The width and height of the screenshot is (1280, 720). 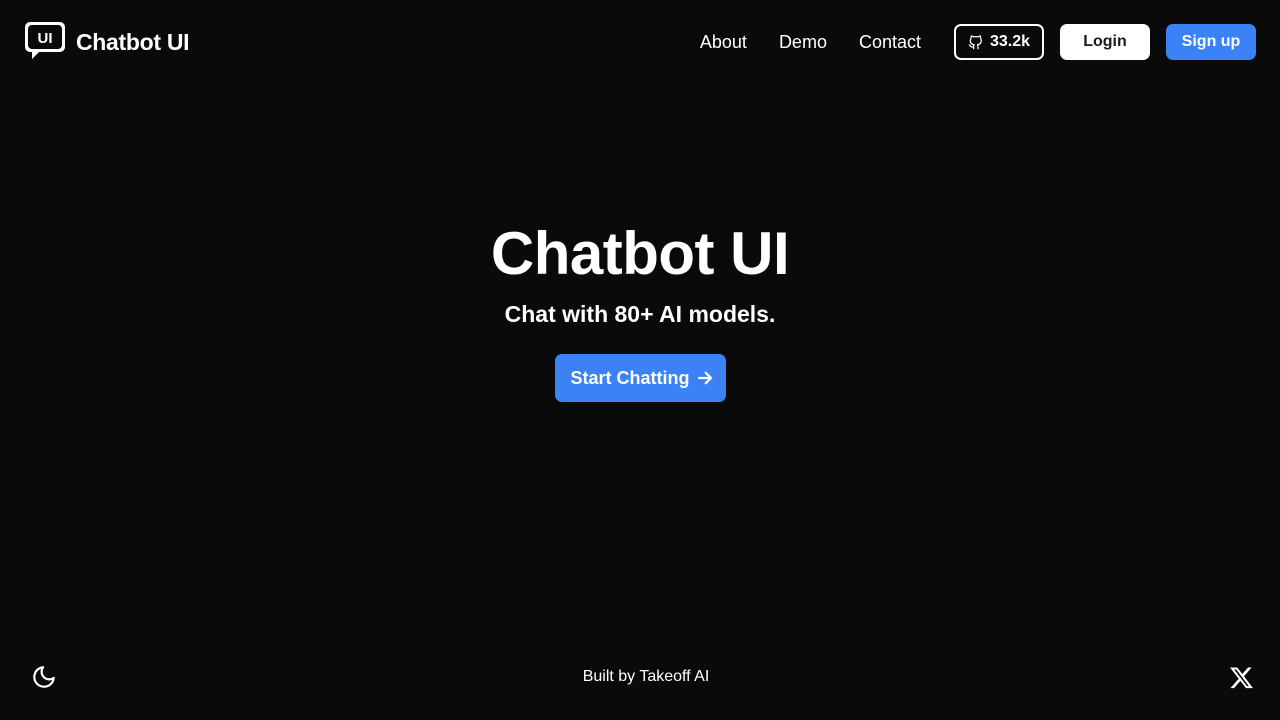 What do you see at coordinates (975, 41) in the screenshot?
I see `github-icon` at bounding box center [975, 41].